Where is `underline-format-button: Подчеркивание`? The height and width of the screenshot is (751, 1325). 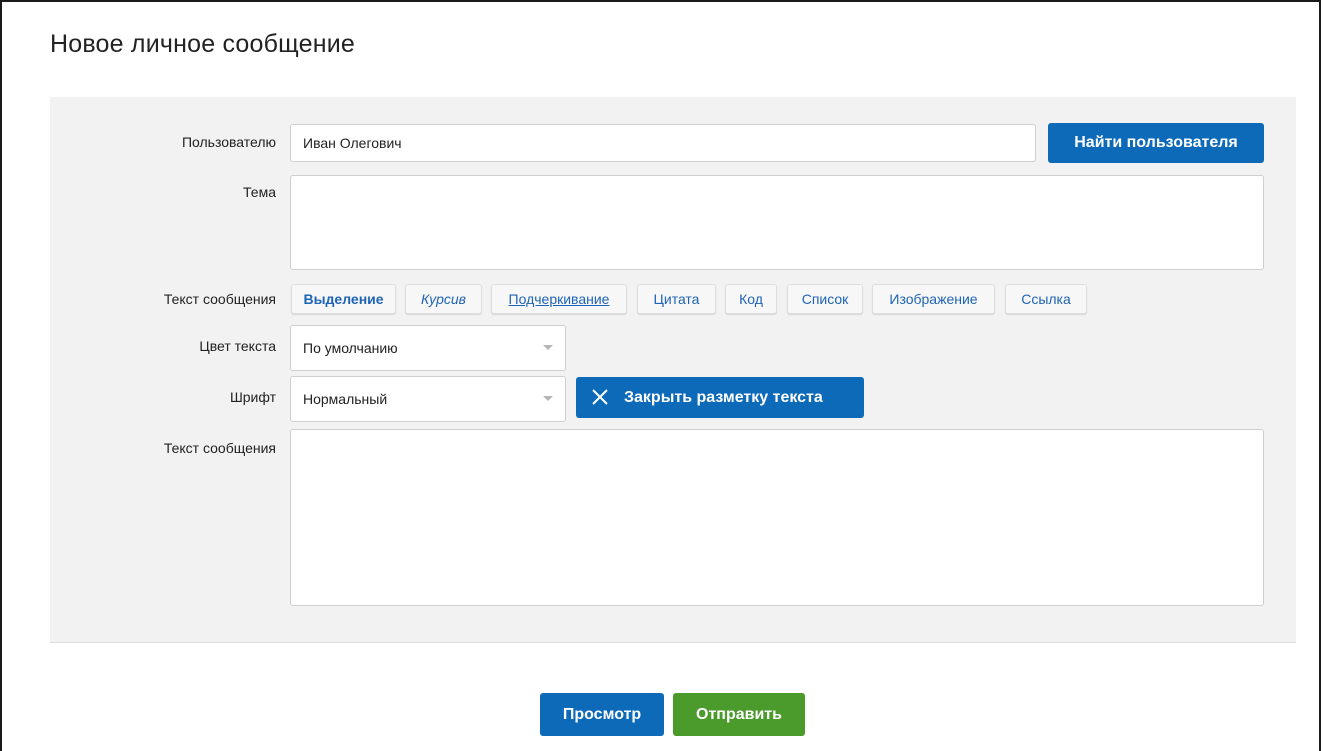 underline-format-button: Подчеркивание is located at coordinates (559, 299).